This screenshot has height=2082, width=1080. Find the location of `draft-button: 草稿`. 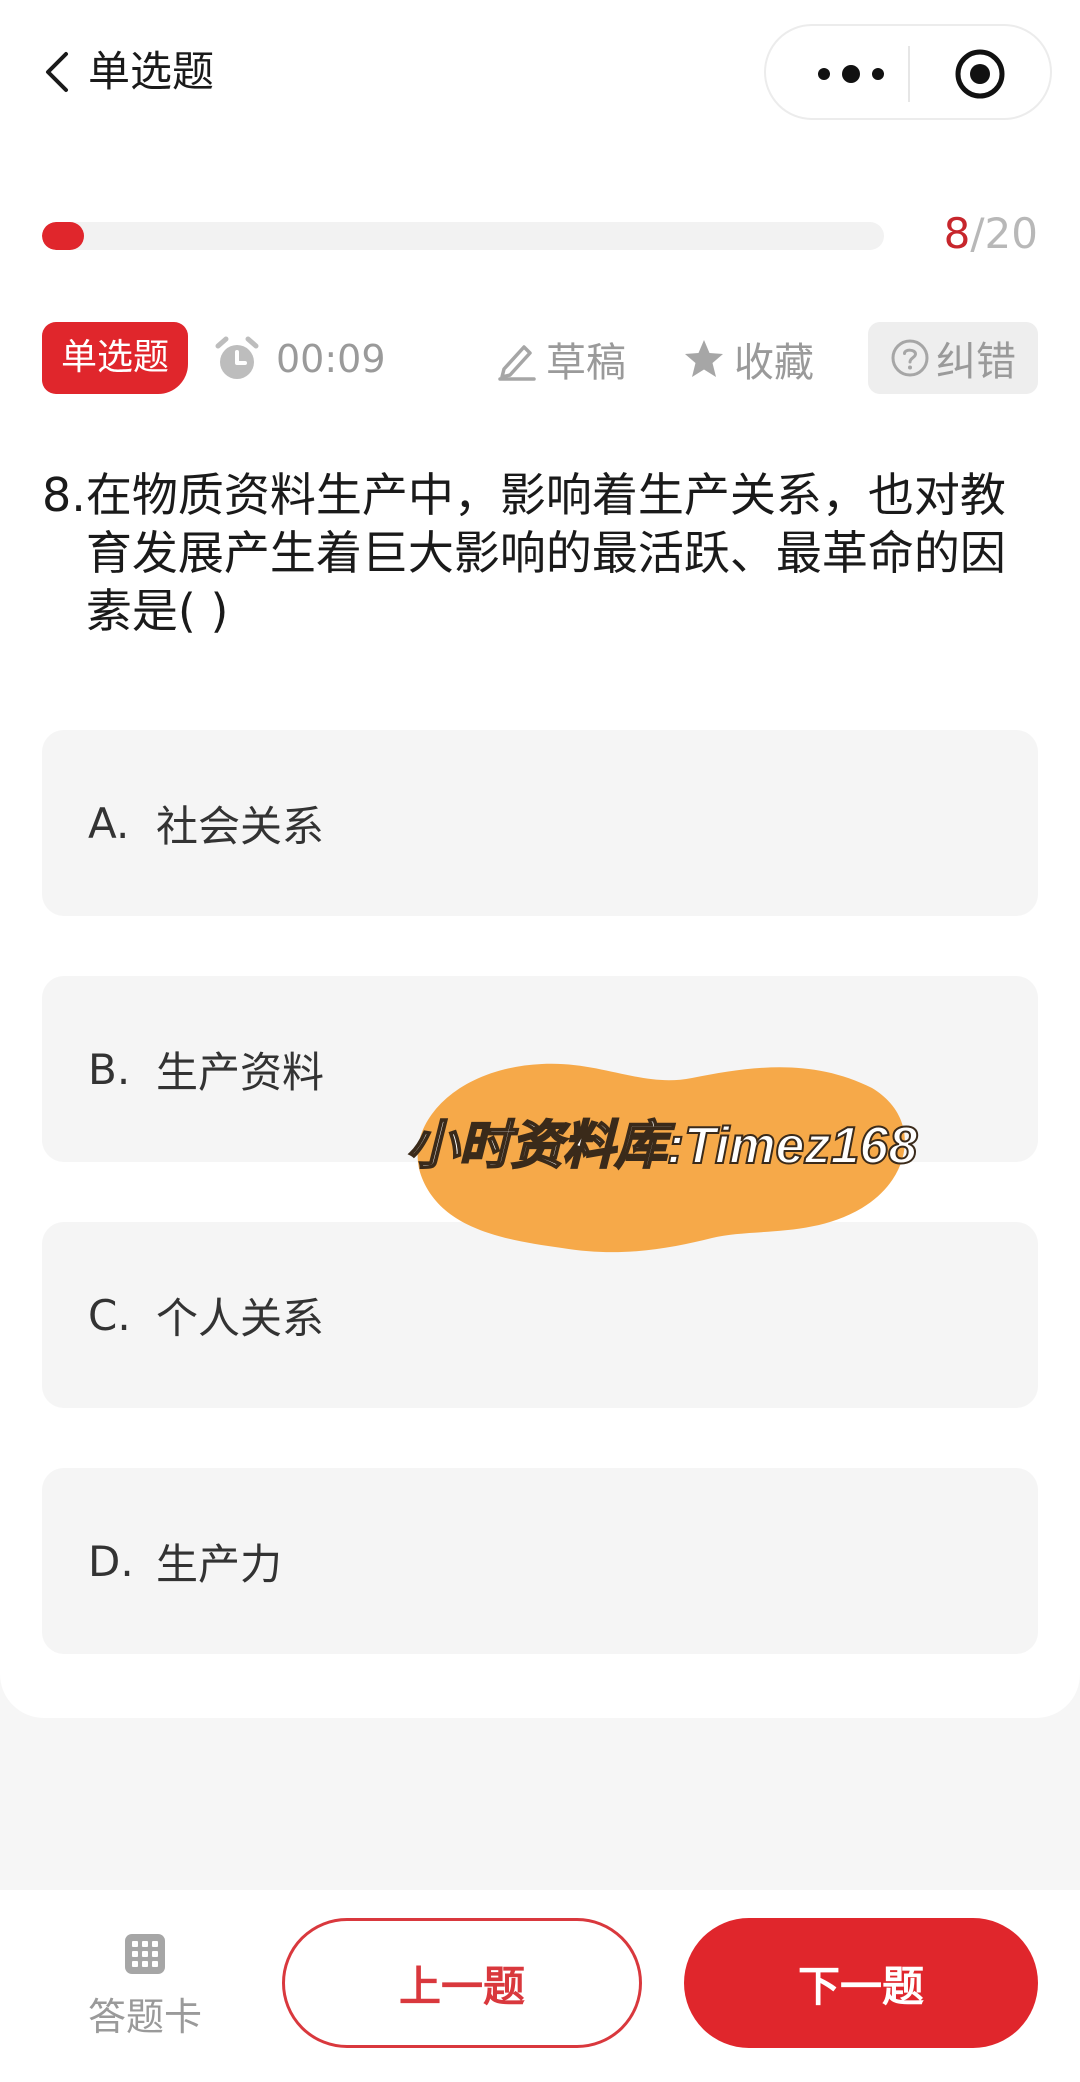

draft-button: 草稿 is located at coordinates (560, 359).